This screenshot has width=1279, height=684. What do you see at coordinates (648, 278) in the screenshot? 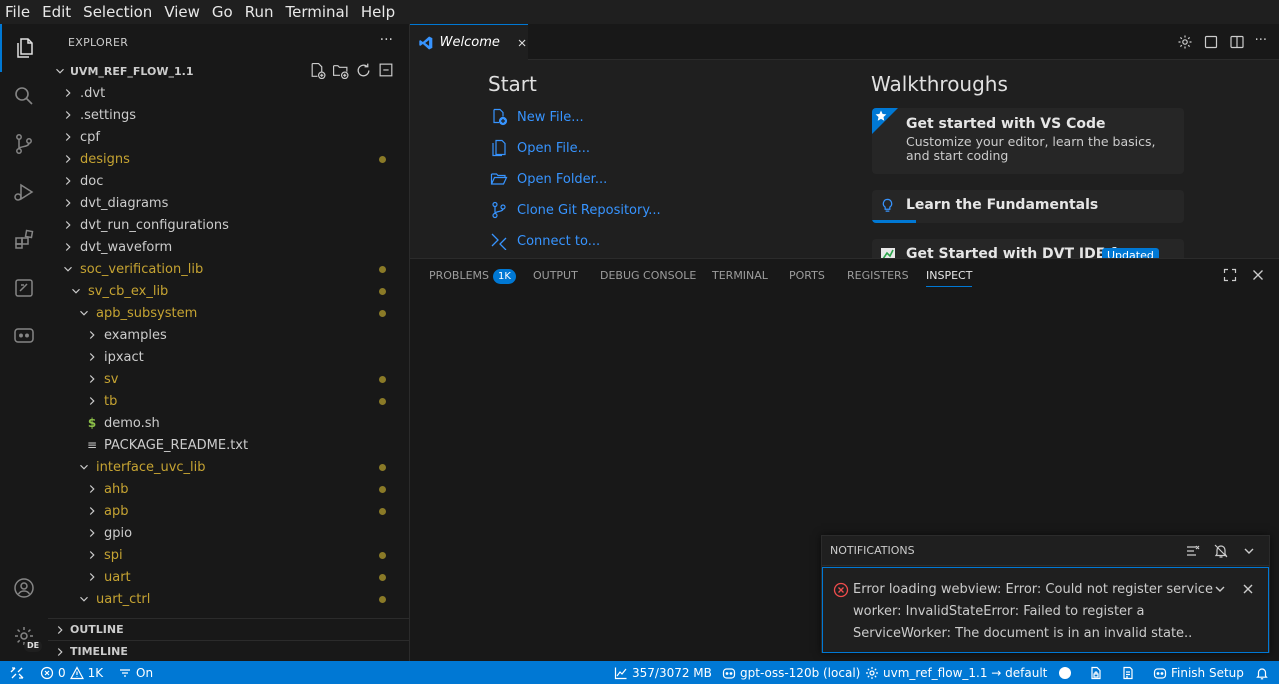
I see `tab-debug-console: DEBUG CONSOLE` at bounding box center [648, 278].